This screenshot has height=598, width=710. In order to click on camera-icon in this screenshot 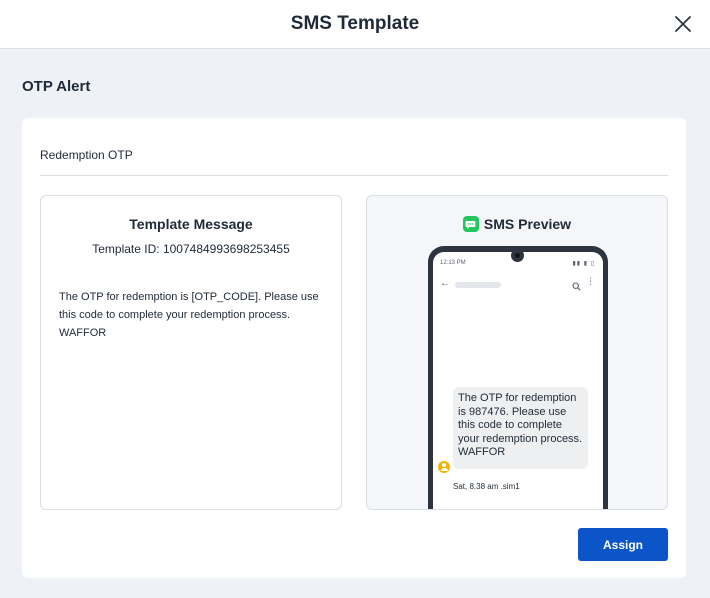, I will do `click(517, 255)`.